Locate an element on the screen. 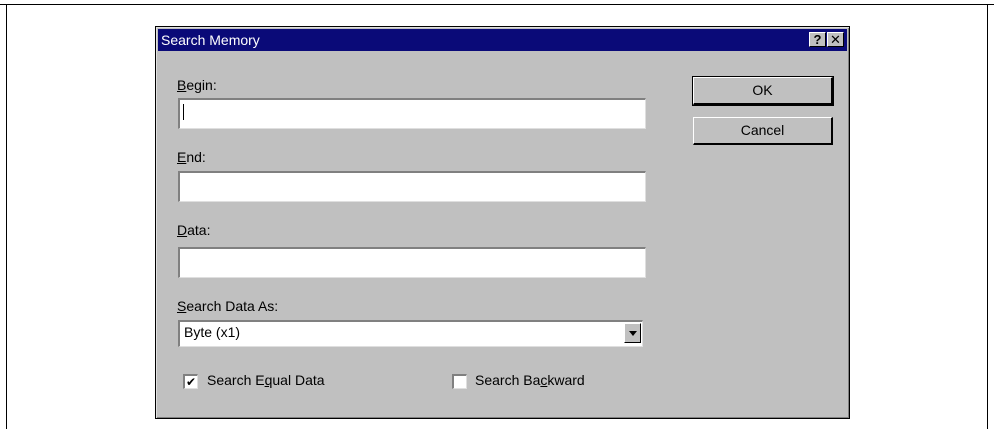  begin-field is located at coordinates (412, 113).